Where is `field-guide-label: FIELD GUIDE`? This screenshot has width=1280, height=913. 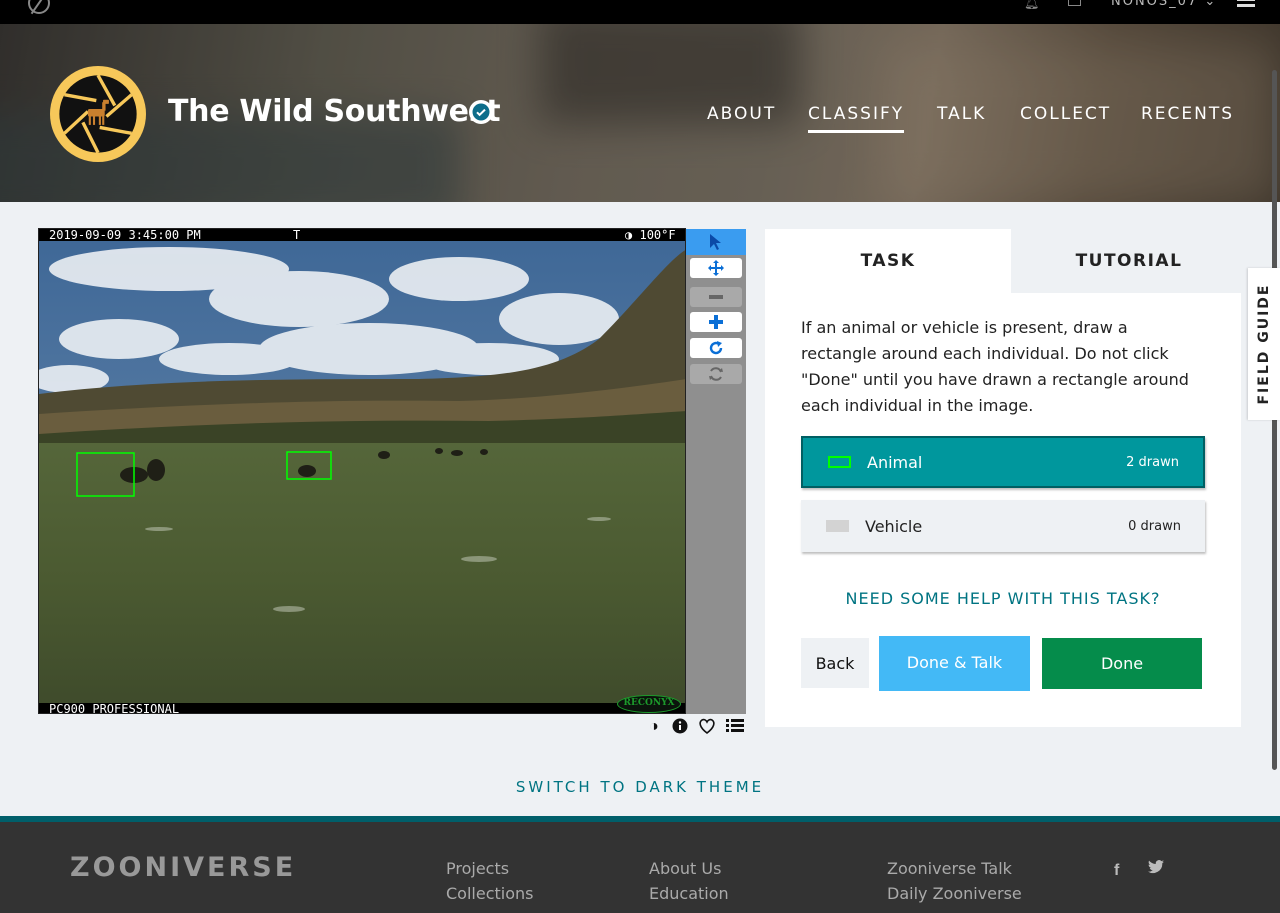
field-guide-label: FIELD GUIDE is located at coordinates (1264, 344).